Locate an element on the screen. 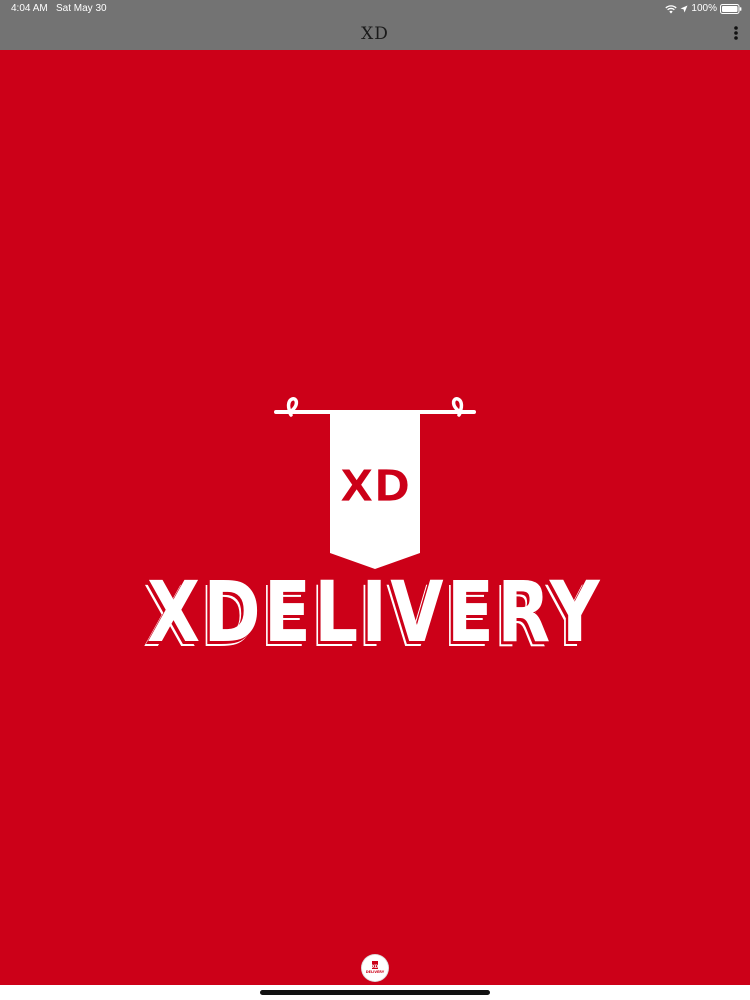  xdelivery-logo-icon: XD DELIVERY is located at coordinates (375, 968).